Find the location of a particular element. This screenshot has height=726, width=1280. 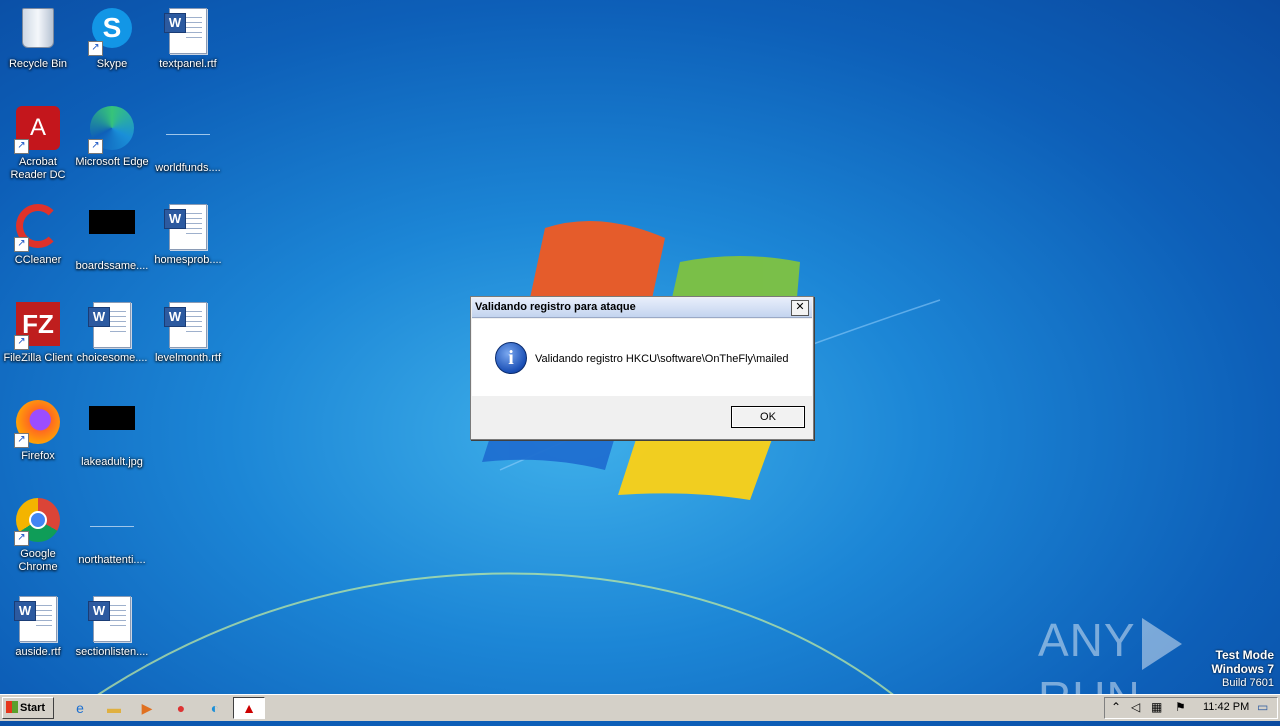

clock: 11:42 PM is located at coordinates (1226, 707).